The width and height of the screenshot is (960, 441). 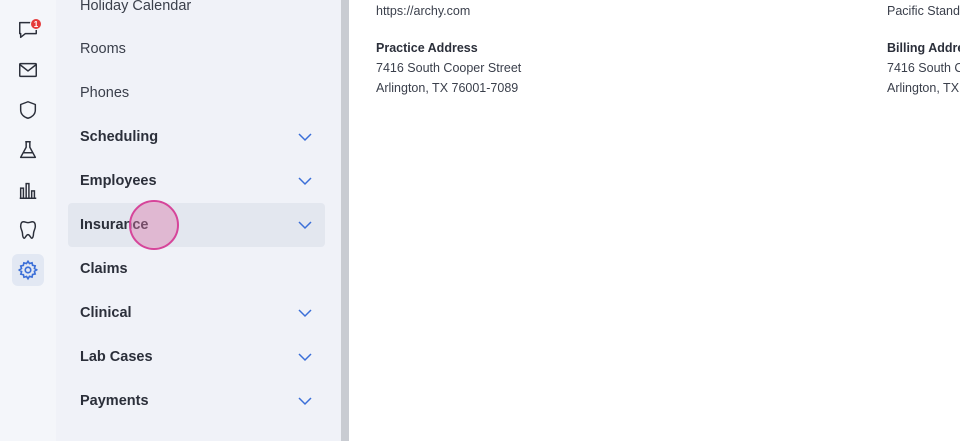 I want to click on nav-section-clinical: Clinical, so click(x=196, y=313).